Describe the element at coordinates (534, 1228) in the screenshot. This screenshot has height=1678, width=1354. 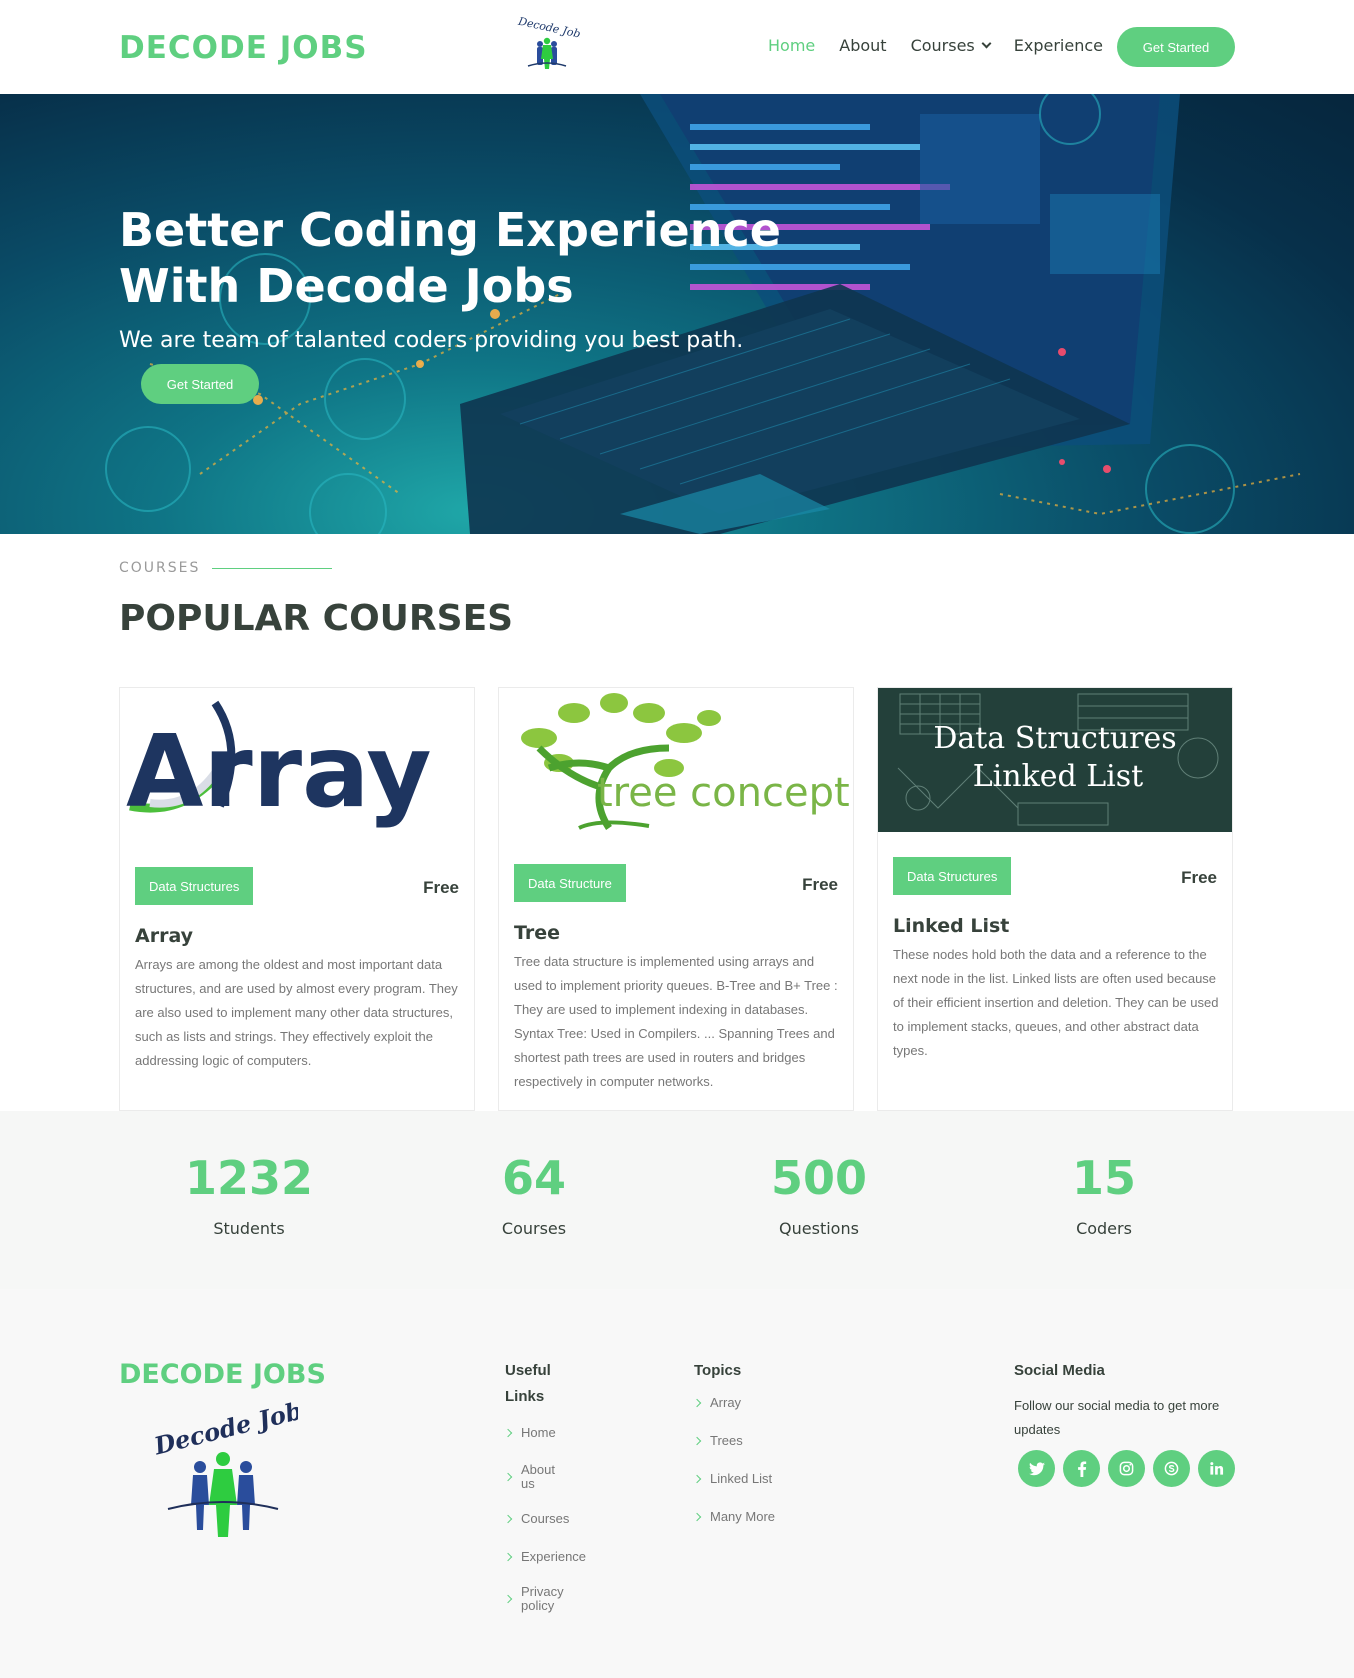
I see `stat-label: Courses` at that location.